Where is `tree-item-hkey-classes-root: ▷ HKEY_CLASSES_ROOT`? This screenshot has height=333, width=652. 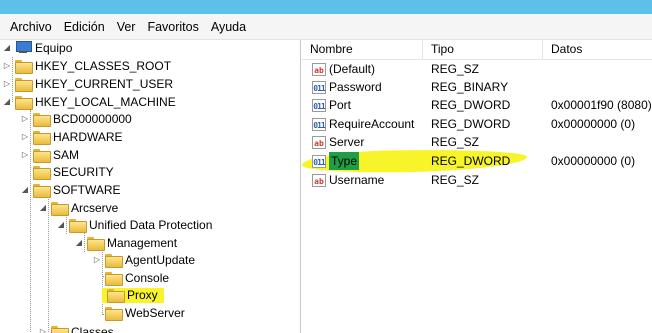
tree-item-hkey-classes-root: ▷ HKEY_CLASSES_ROOT is located at coordinates (86, 65).